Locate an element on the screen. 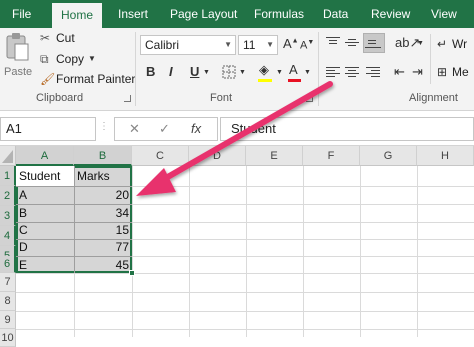 Image resolution: width=474 pixels, height=347 pixels. tab-home: Home is located at coordinates (77, 15).